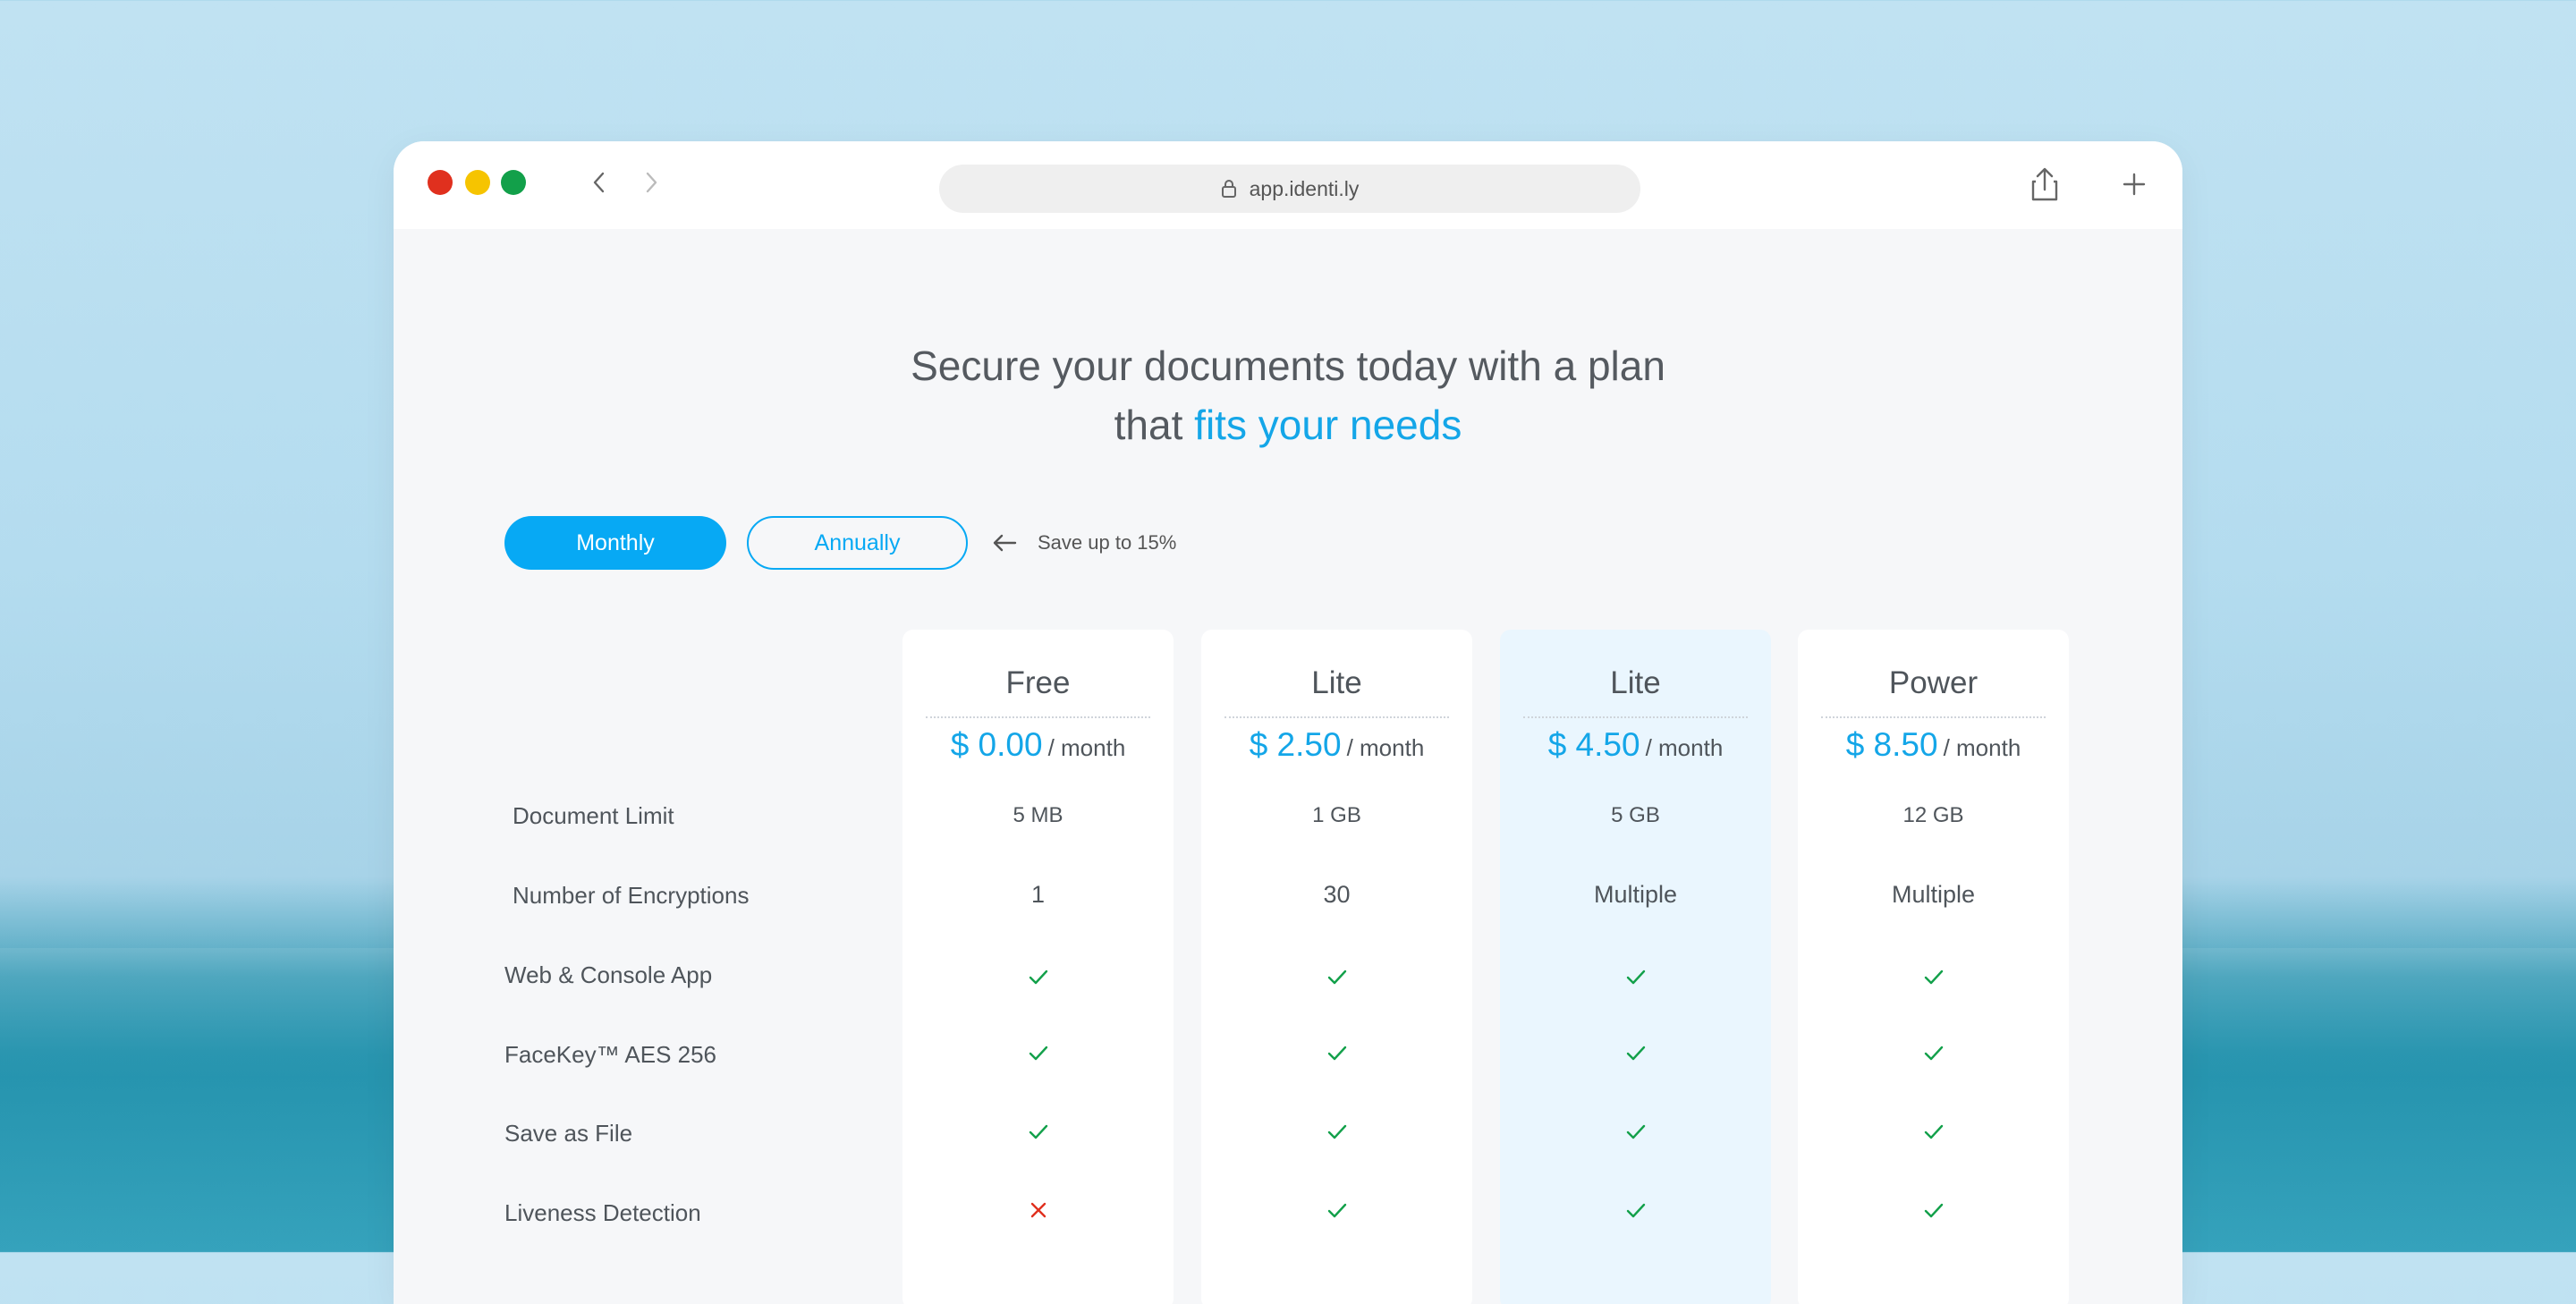 The width and height of the screenshot is (2576, 1304). I want to click on plan-price: $ 2.50/ month, so click(1336, 745).